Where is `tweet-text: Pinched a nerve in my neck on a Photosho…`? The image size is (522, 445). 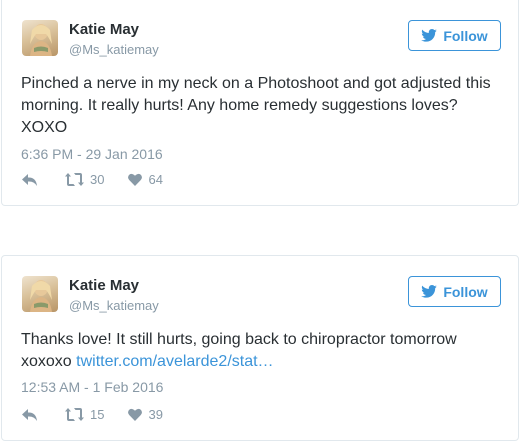 tweet-text: Pinched a nerve in my neck on a Photosho… is located at coordinates (256, 105).